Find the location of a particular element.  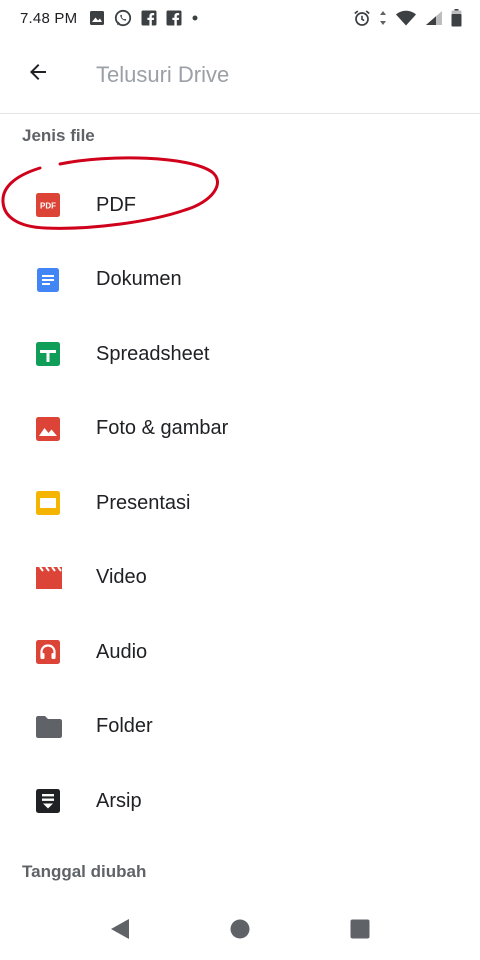

file-type-item-folder: Folder is located at coordinates (240, 727).